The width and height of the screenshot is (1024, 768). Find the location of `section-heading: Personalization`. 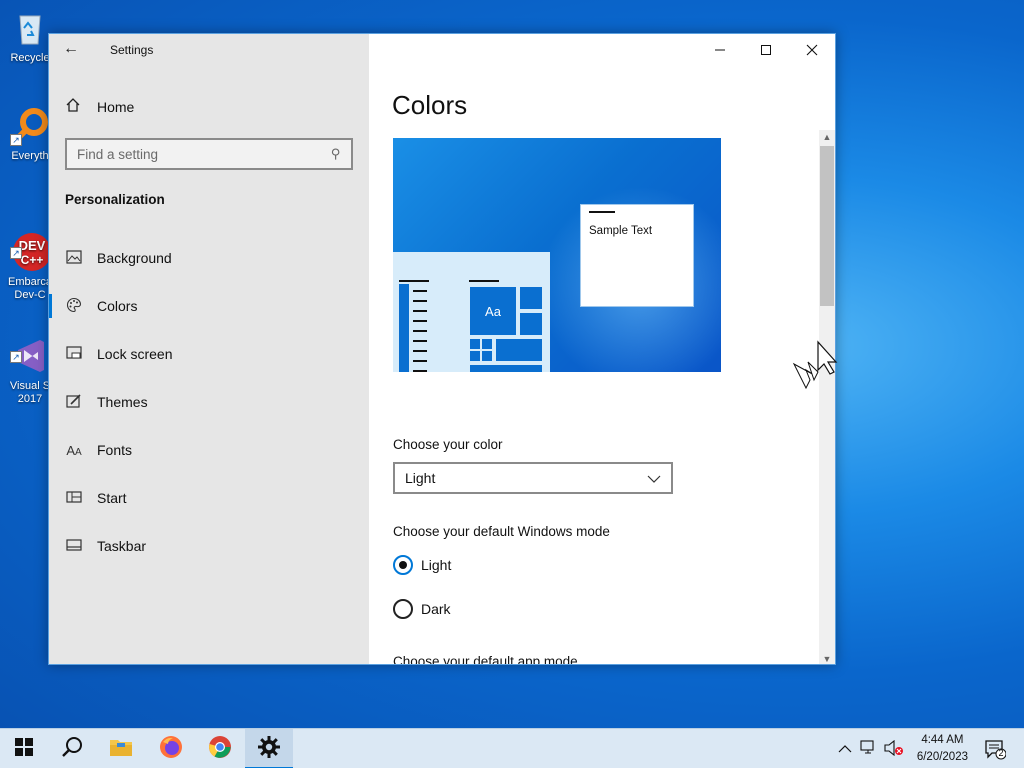

section-heading: Personalization is located at coordinates (115, 199).